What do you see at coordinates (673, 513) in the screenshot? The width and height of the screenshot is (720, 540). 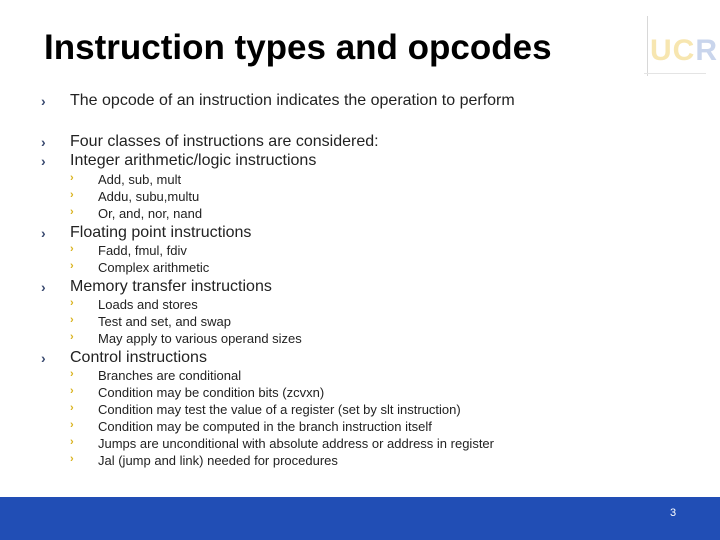 I see `page-number: 3` at bounding box center [673, 513].